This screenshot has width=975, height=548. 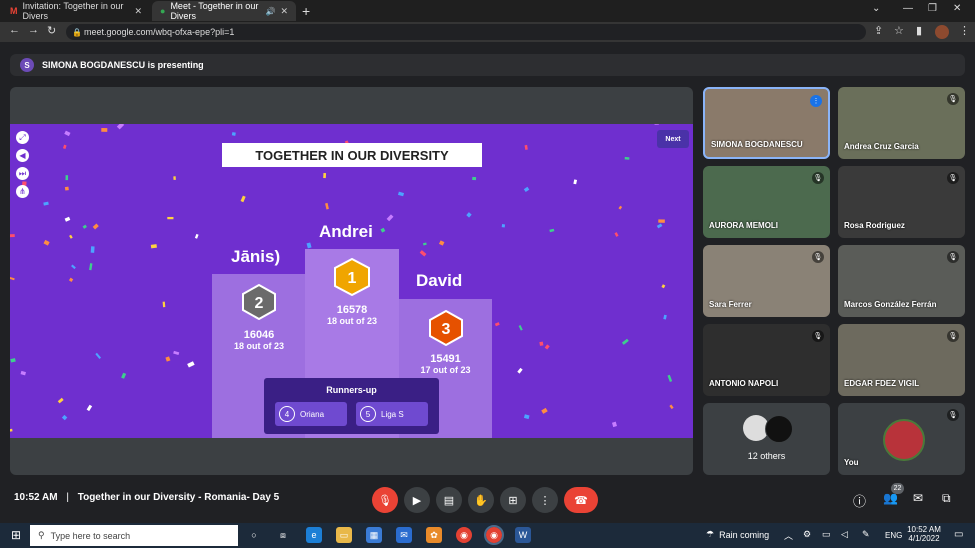 I want to click on back-icon: ←, so click(x=14, y=30).